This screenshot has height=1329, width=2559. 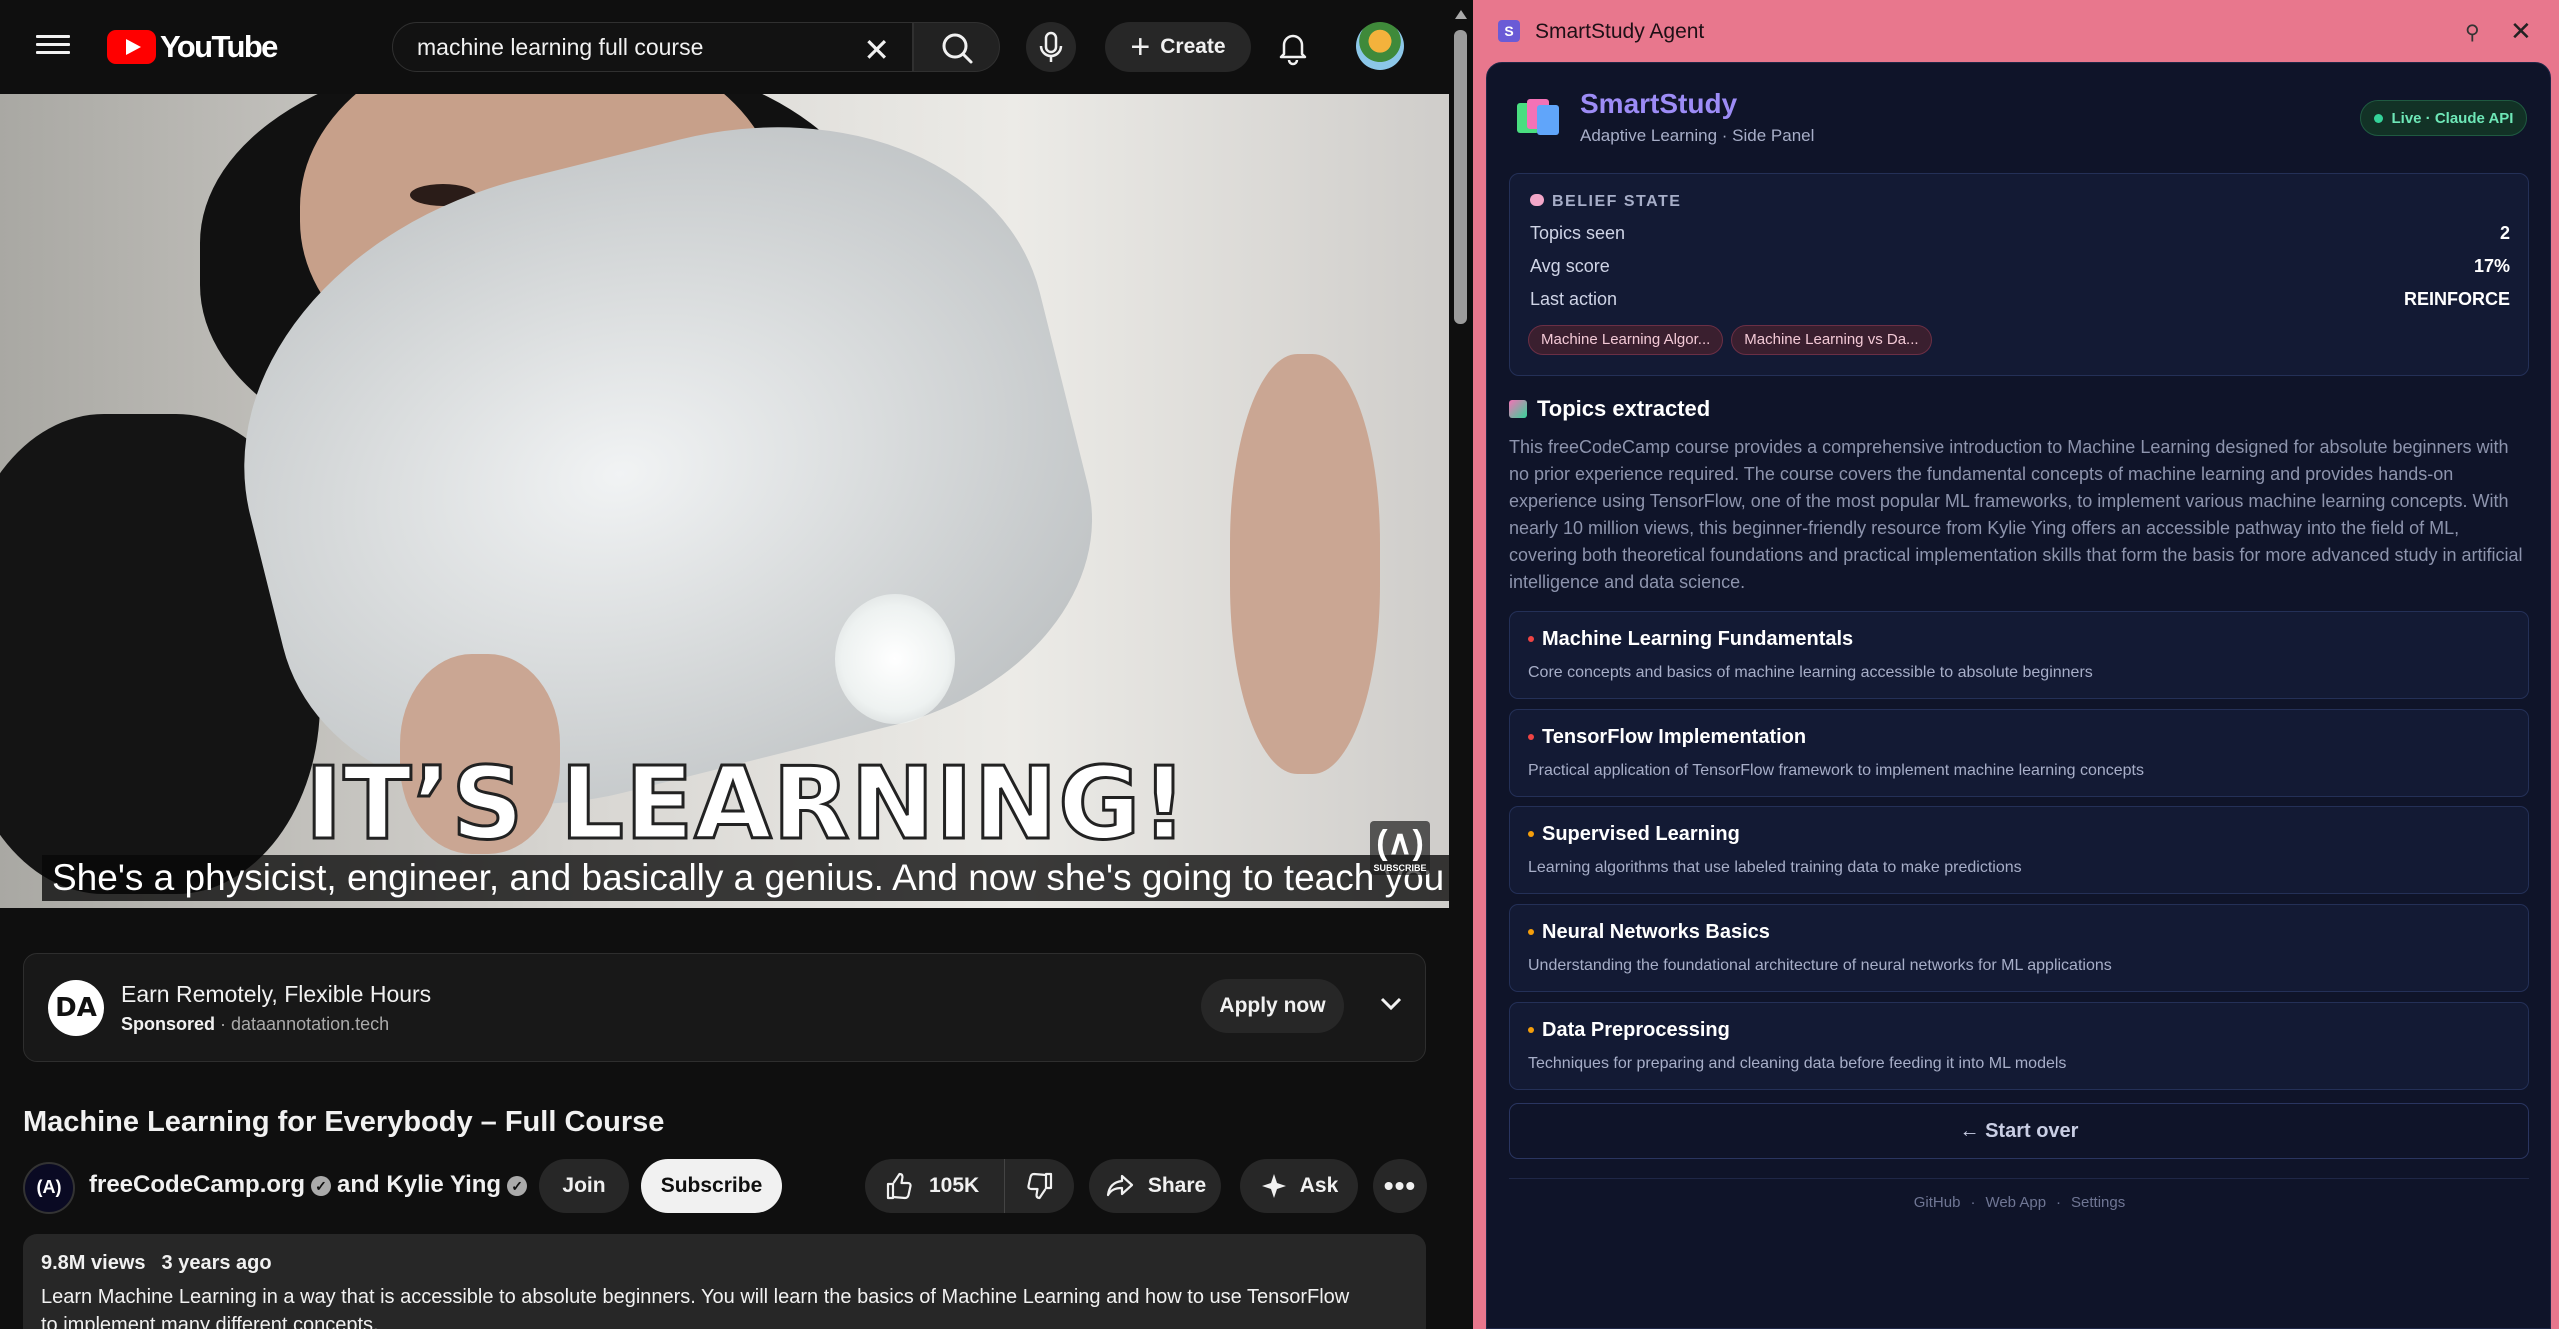 What do you see at coordinates (1937, 1202) in the screenshot?
I see `github-link: GitHub` at bounding box center [1937, 1202].